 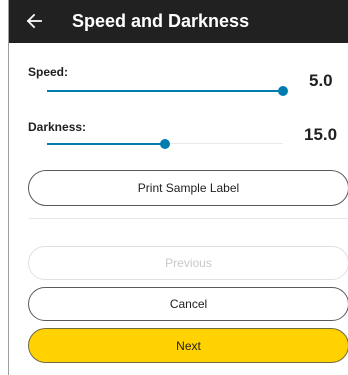 I want to click on darkness-value: 15.0, so click(x=321, y=134).